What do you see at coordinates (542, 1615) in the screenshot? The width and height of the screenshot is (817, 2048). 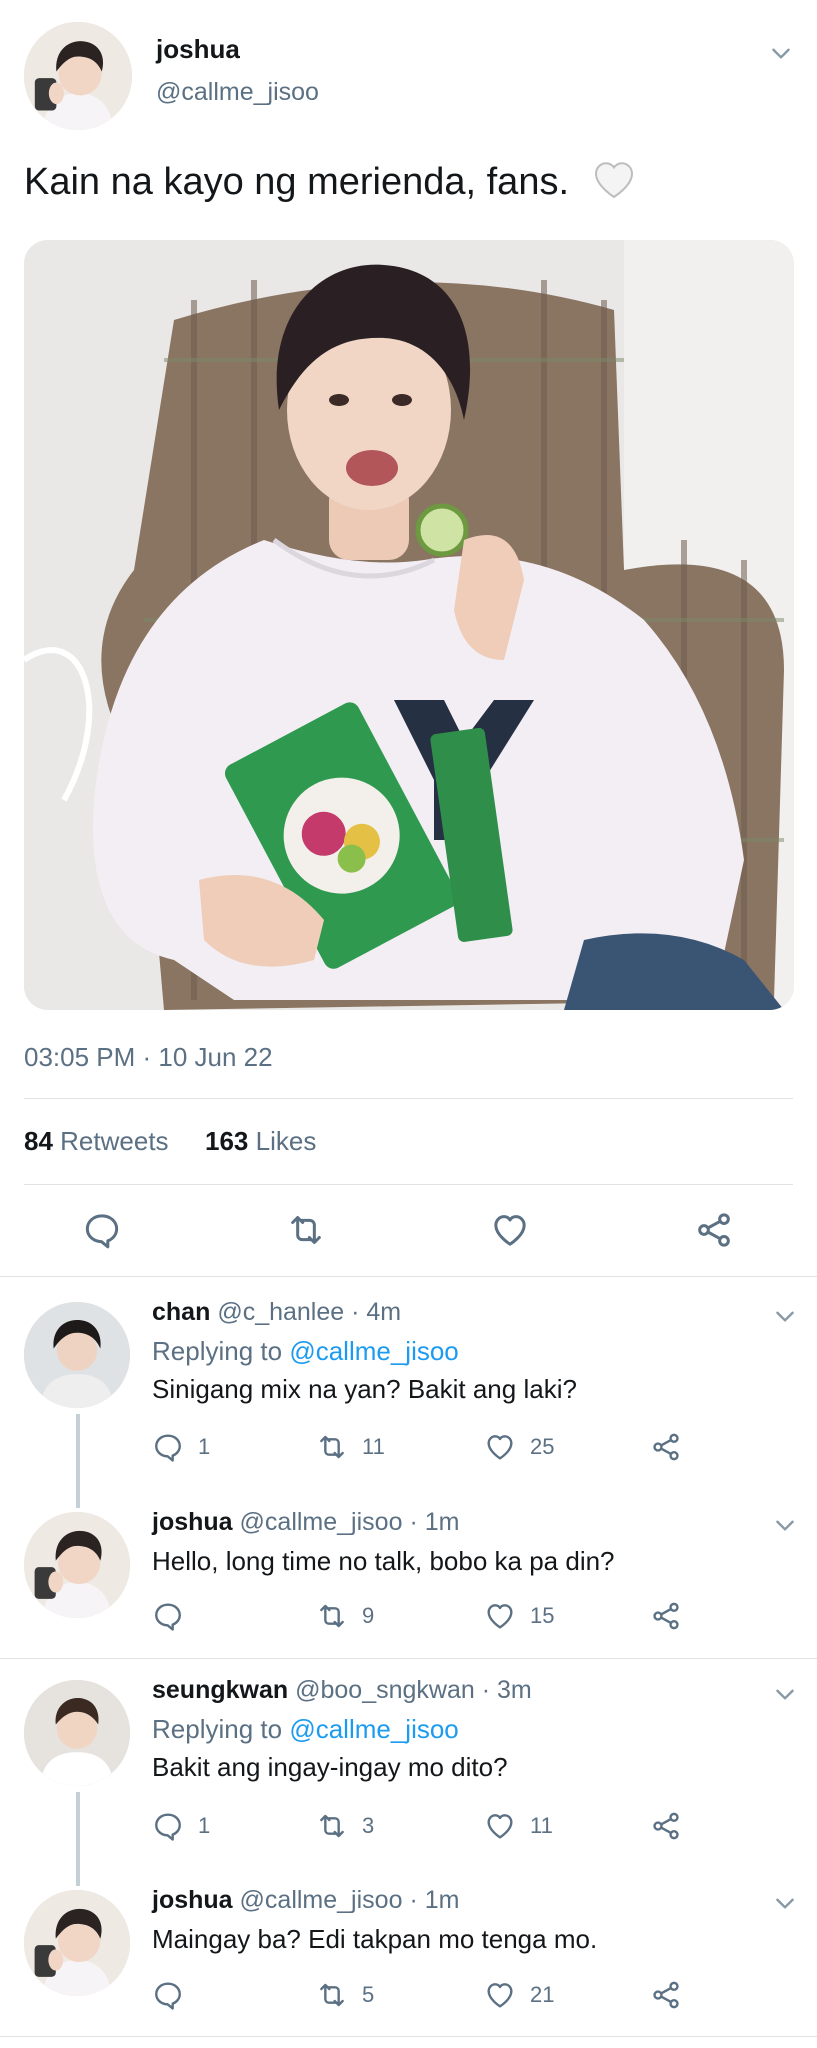 I see `like-count: 15` at bounding box center [542, 1615].